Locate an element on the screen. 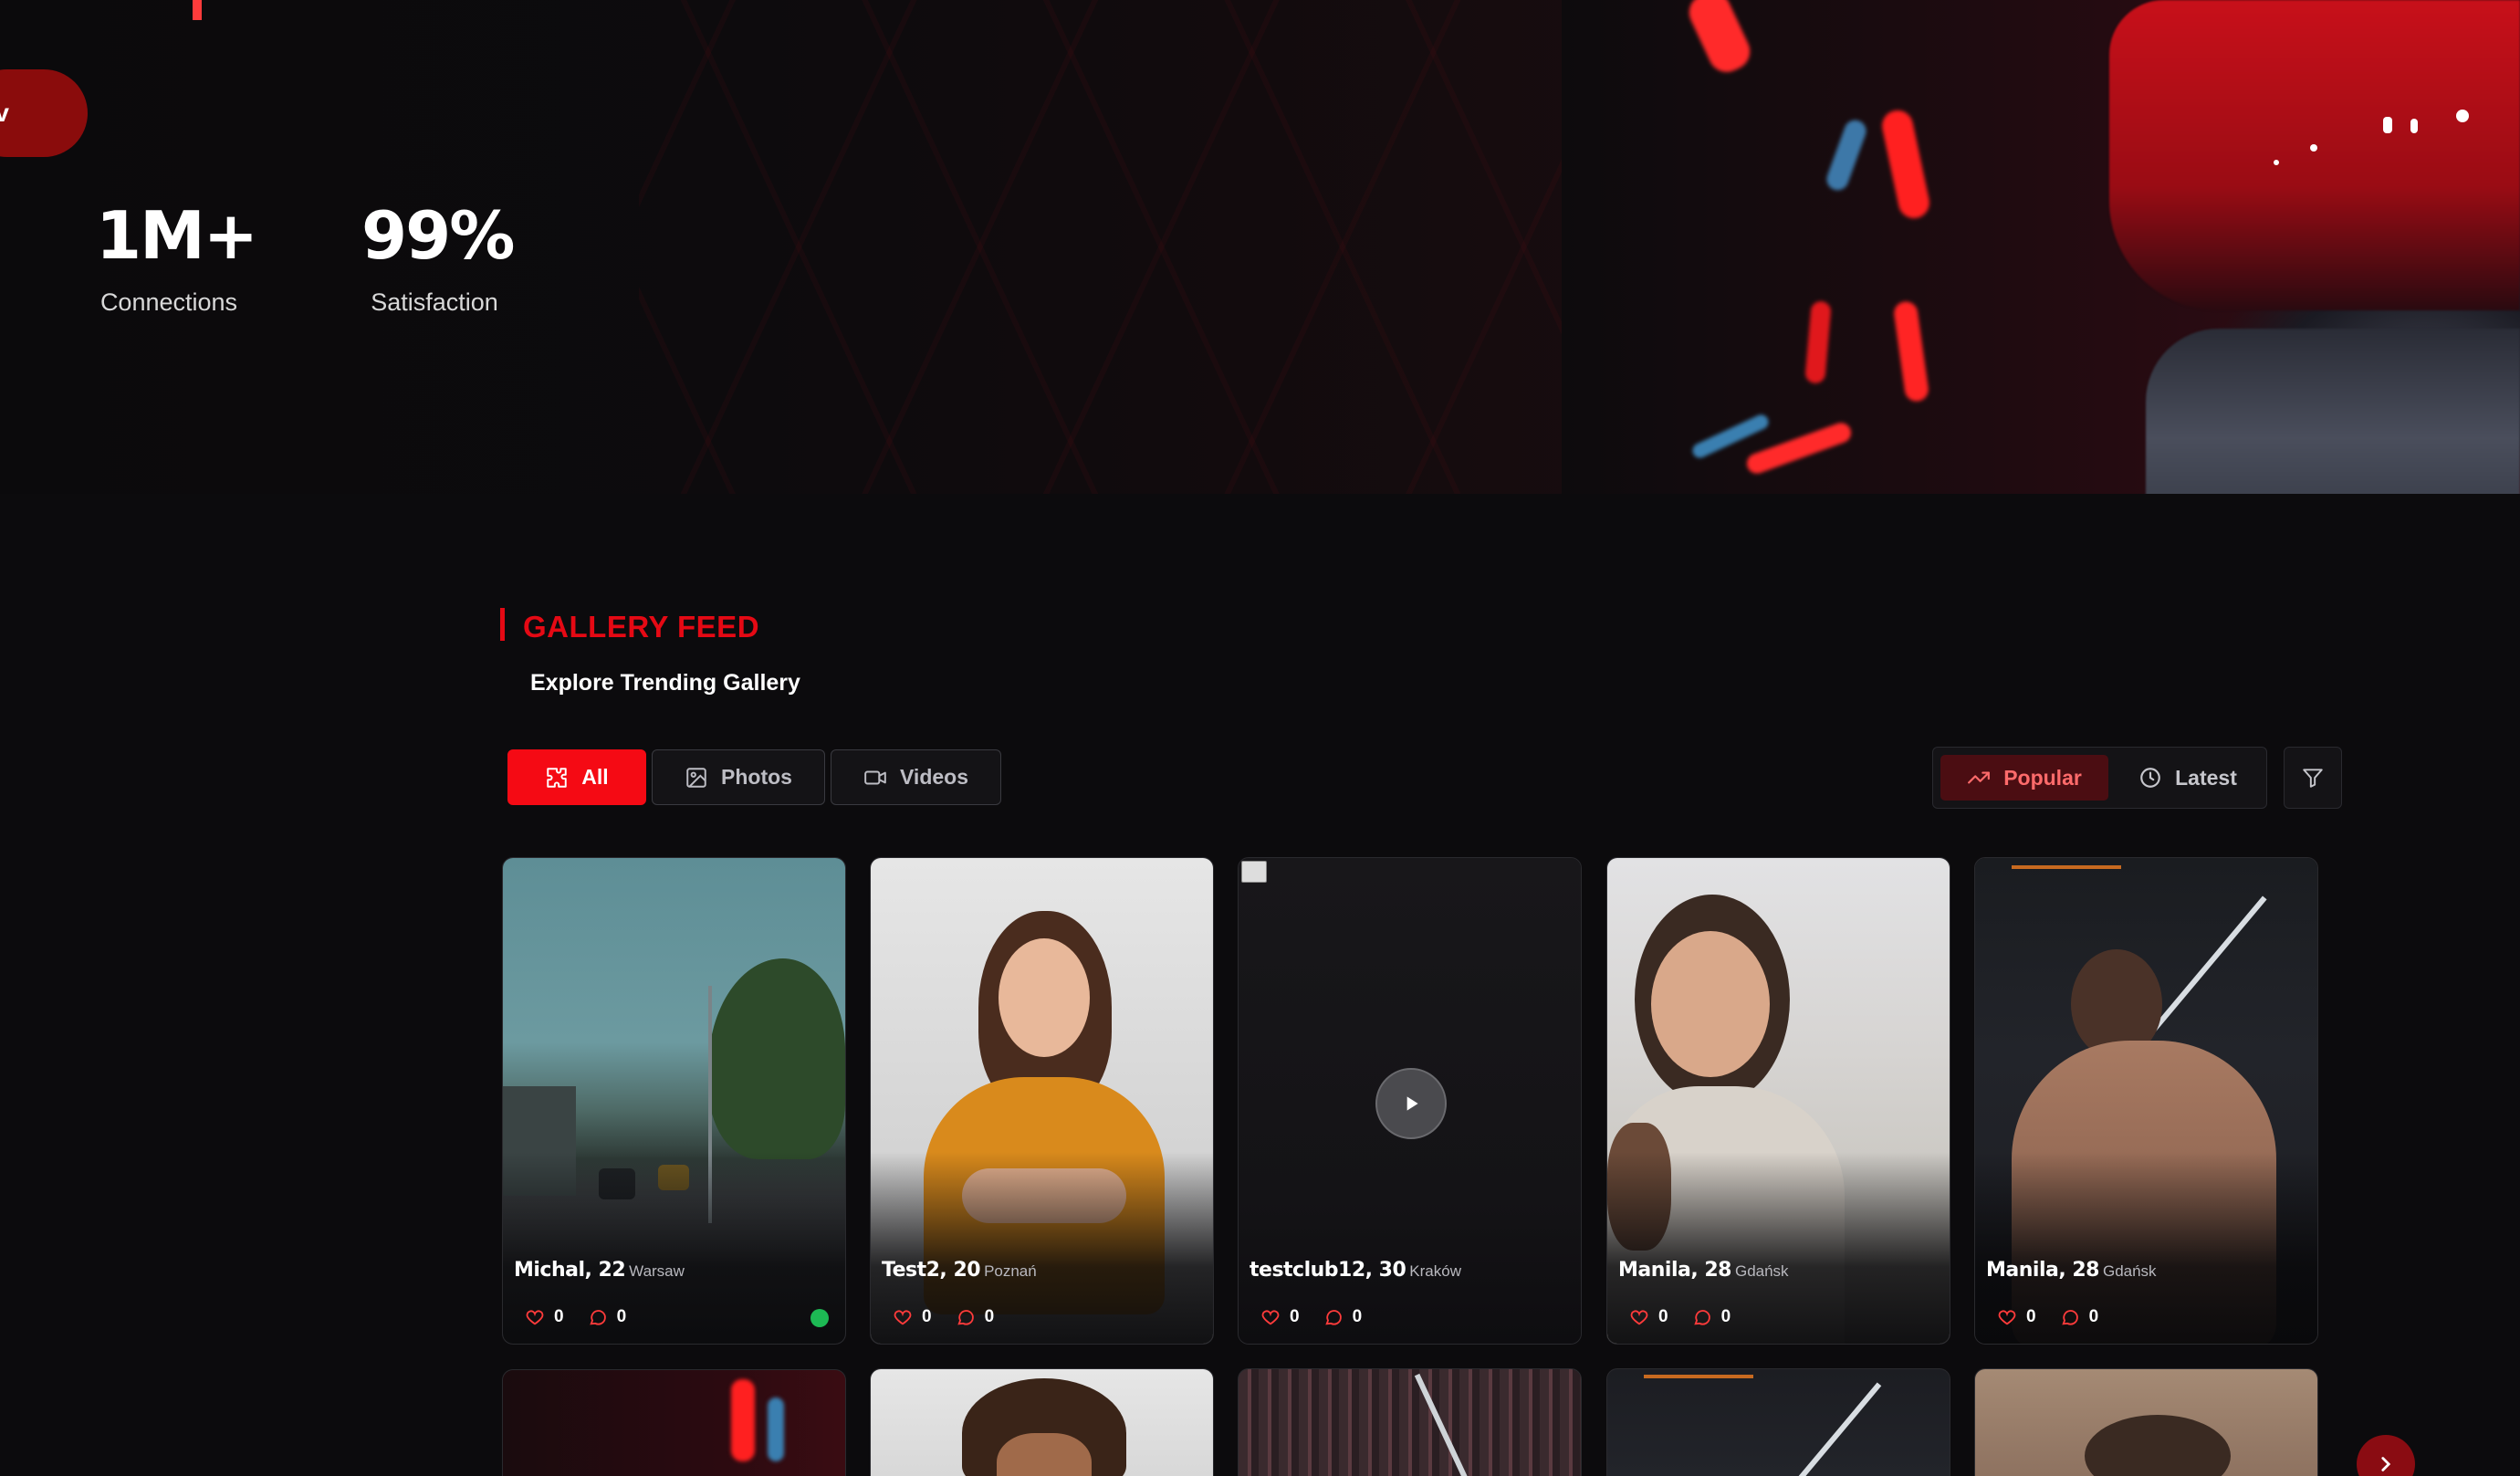 The height and width of the screenshot is (1476, 2520). card-info: Test2, 20 Poznań is located at coordinates (959, 1269).